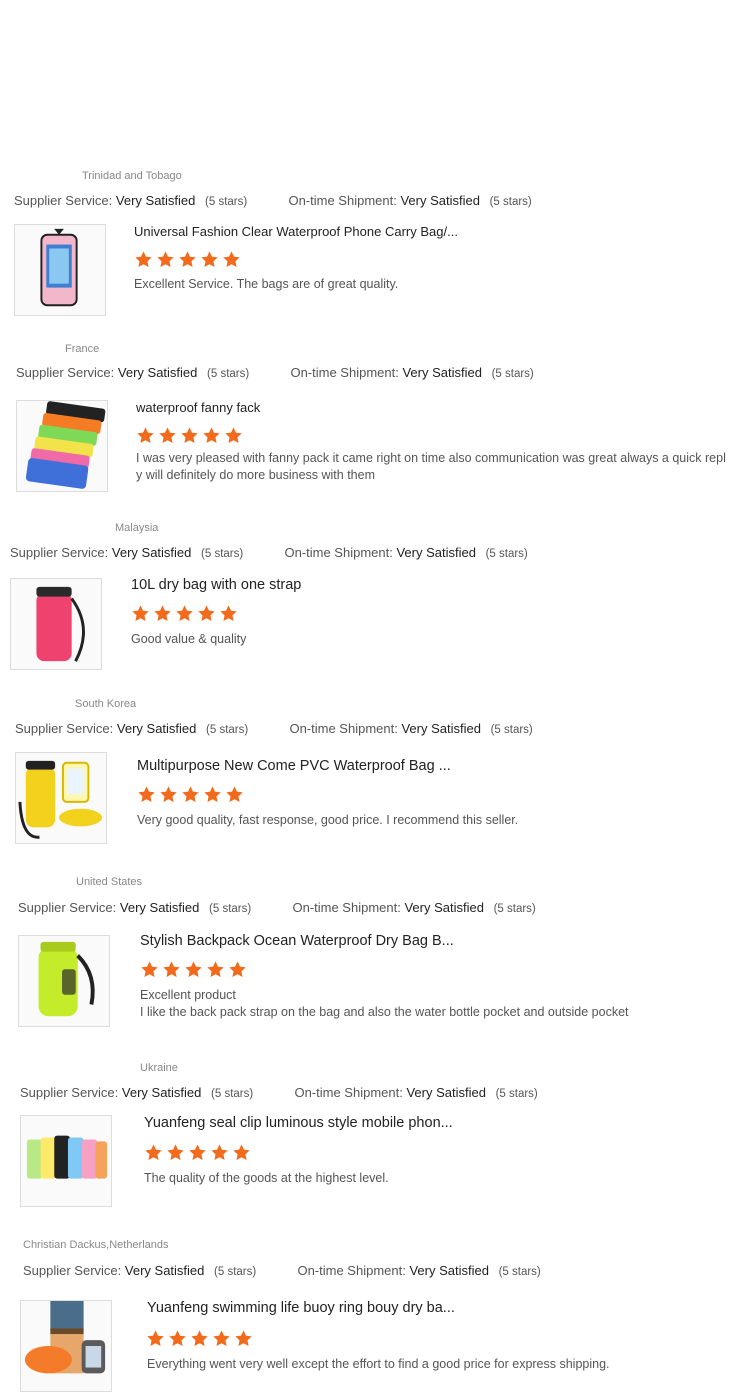 The image size is (750, 1400). I want to click on reviewer-country: France, so click(82, 349).